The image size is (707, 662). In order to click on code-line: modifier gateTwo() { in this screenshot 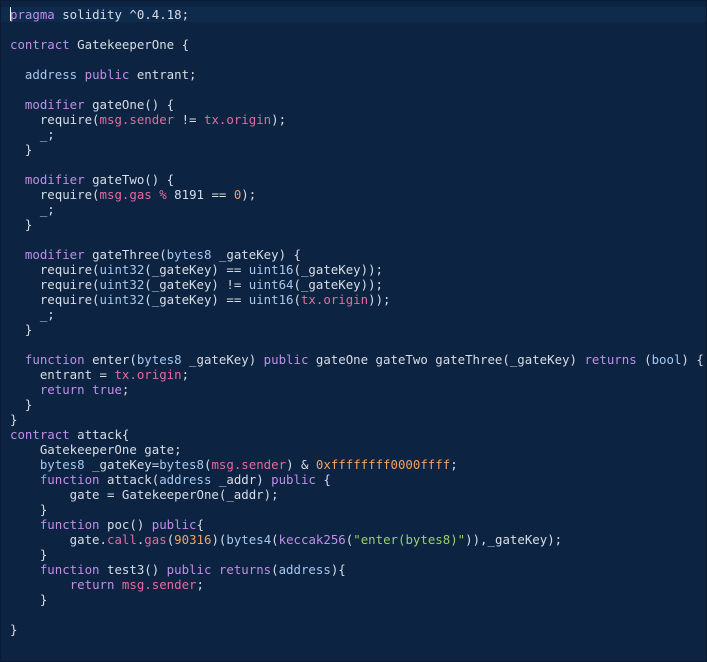, I will do `click(358, 179)`.